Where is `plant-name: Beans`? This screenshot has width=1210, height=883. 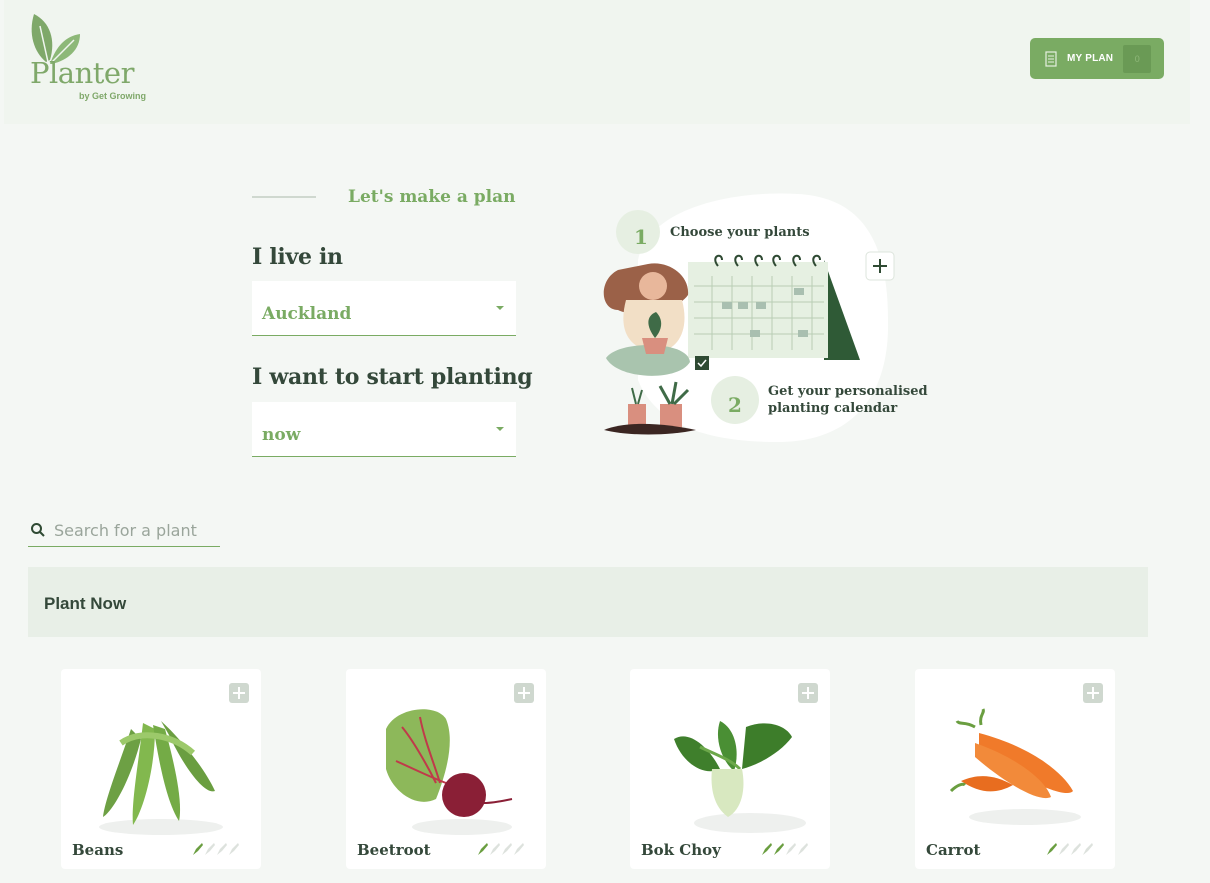
plant-name: Beans is located at coordinates (98, 850).